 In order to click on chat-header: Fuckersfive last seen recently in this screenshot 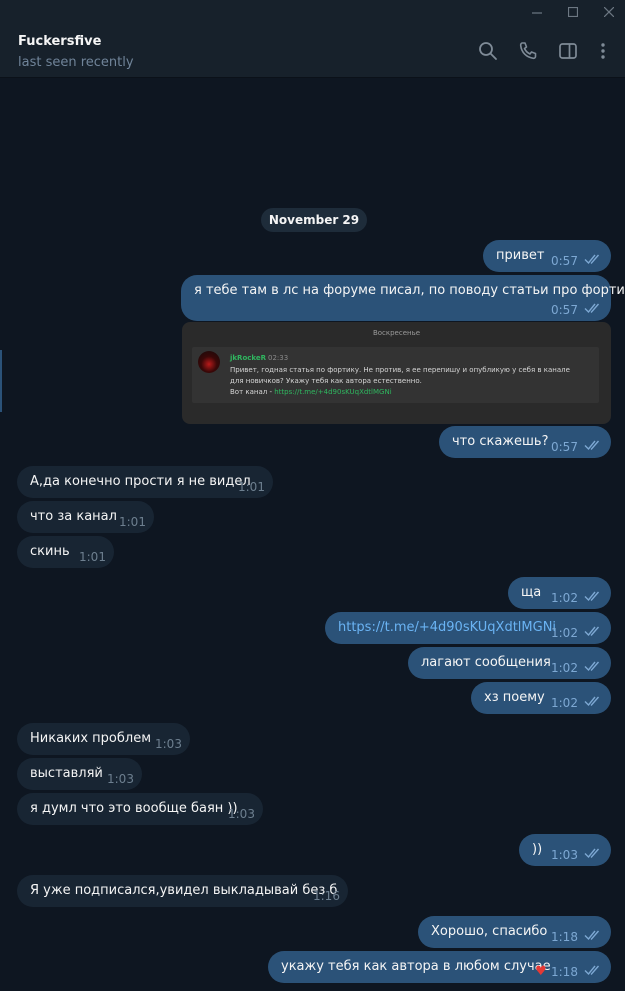, I will do `click(312, 51)`.